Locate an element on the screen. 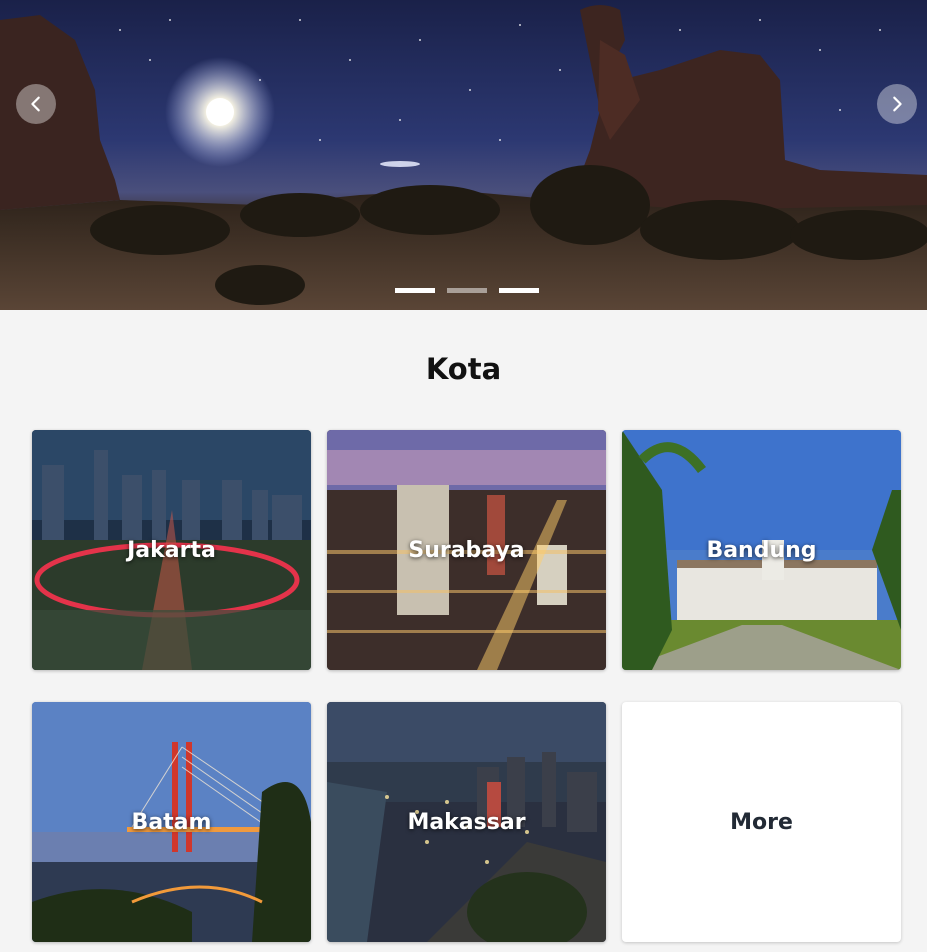 The width and height of the screenshot is (927, 952). city-label: Bandung is located at coordinates (761, 550).